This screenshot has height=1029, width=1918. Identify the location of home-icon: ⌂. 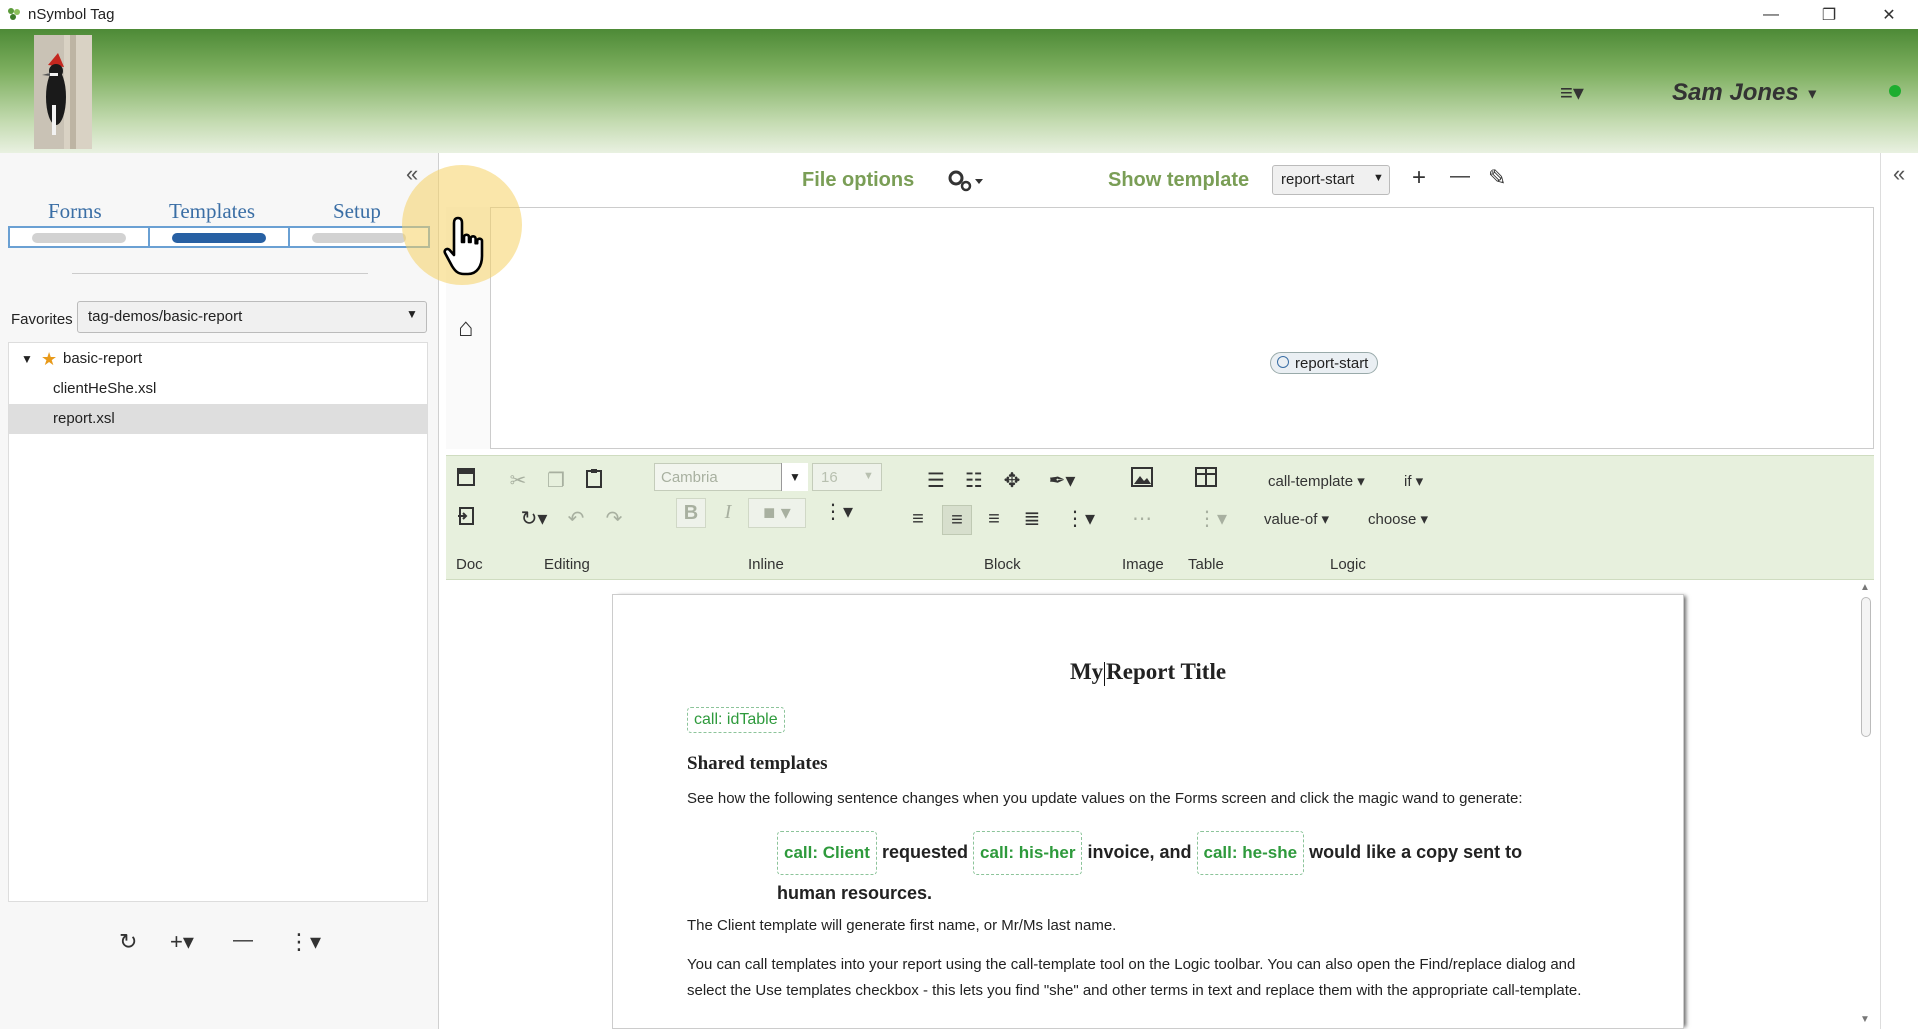
(466, 327).